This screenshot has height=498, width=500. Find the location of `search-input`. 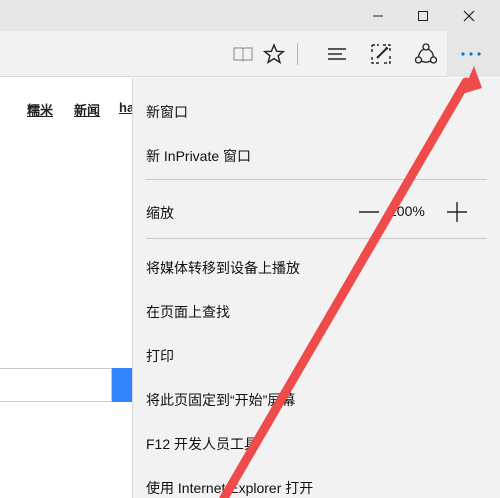

search-input is located at coordinates (56, 385).